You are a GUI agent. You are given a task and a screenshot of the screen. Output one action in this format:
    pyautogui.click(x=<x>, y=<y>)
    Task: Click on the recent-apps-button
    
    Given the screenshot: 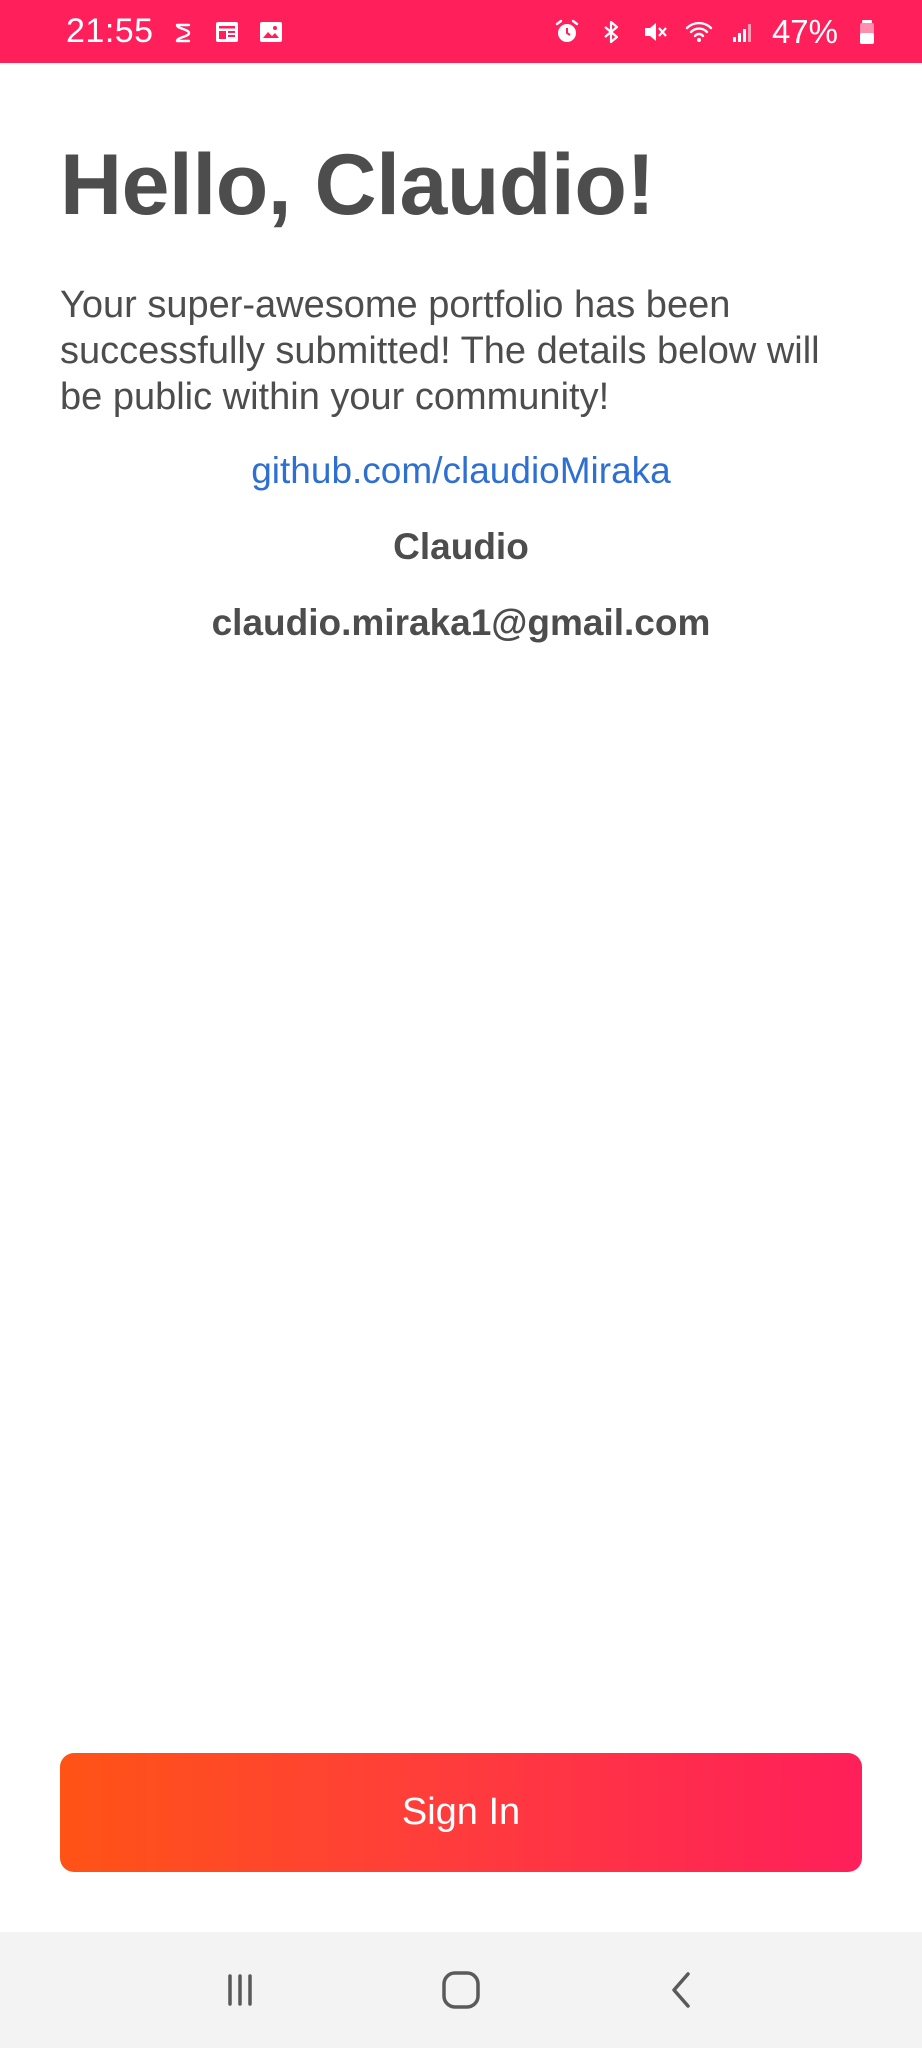 What is the action you would take?
    pyautogui.click(x=240, y=1990)
    